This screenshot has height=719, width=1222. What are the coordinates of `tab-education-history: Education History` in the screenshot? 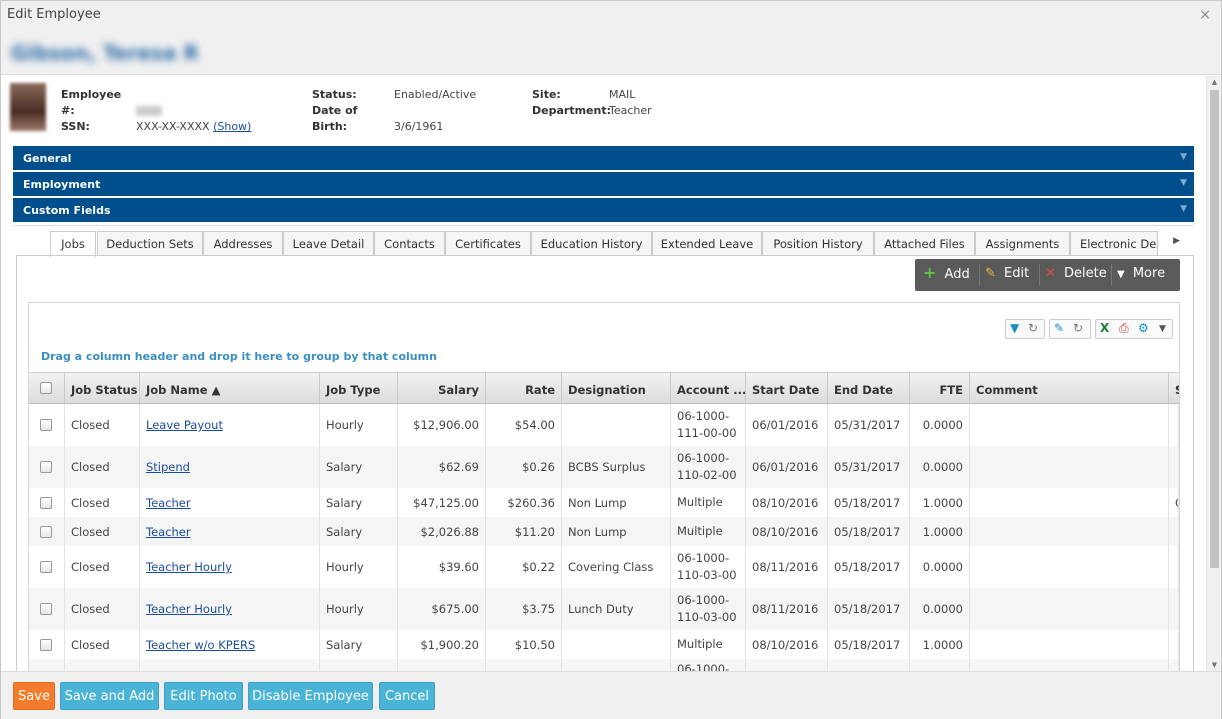 It's located at (591, 243).